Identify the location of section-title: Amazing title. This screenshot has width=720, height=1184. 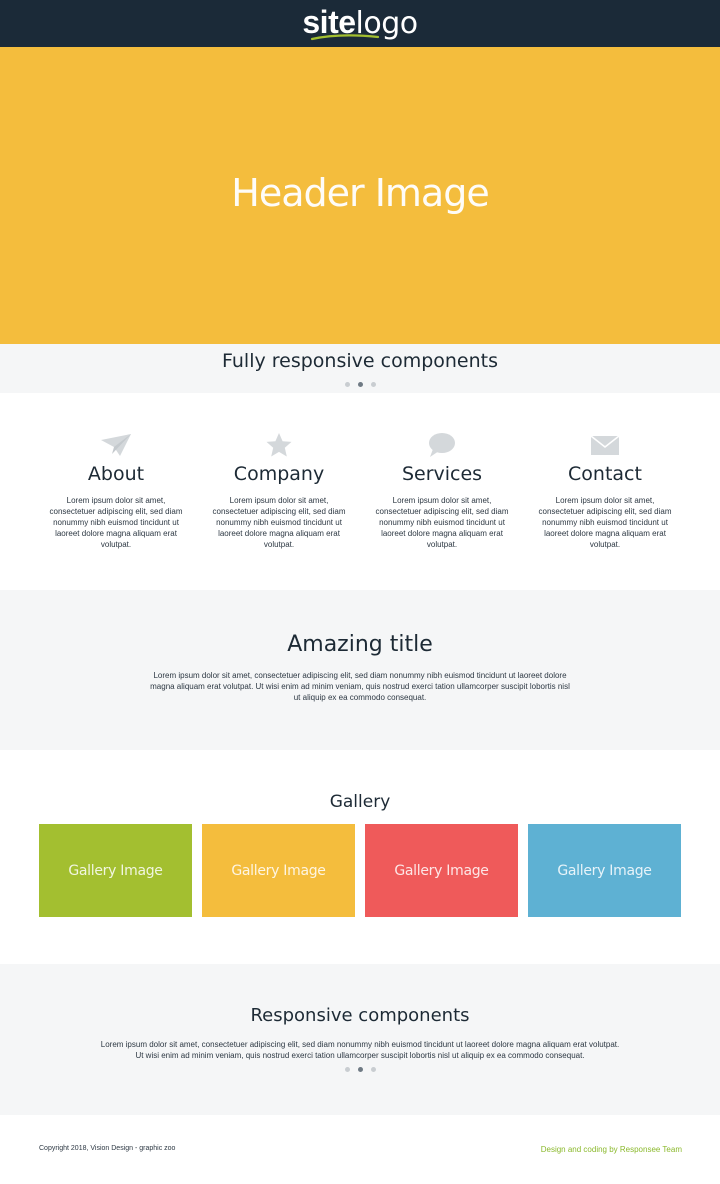
(360, 644).